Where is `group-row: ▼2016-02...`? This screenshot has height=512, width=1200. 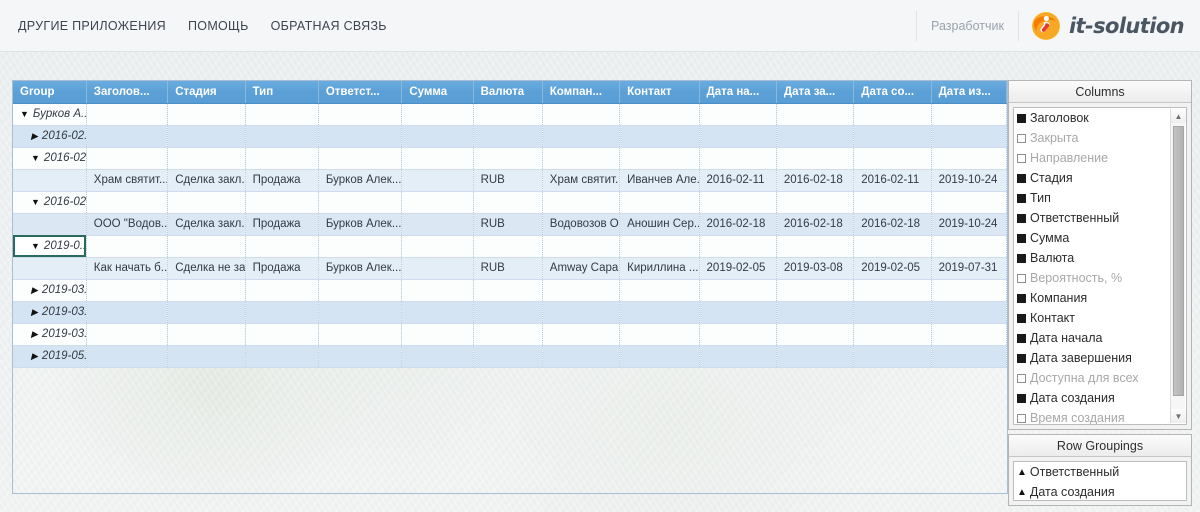 group-row: ▼2016-02... is located at coordinates (510, 202).